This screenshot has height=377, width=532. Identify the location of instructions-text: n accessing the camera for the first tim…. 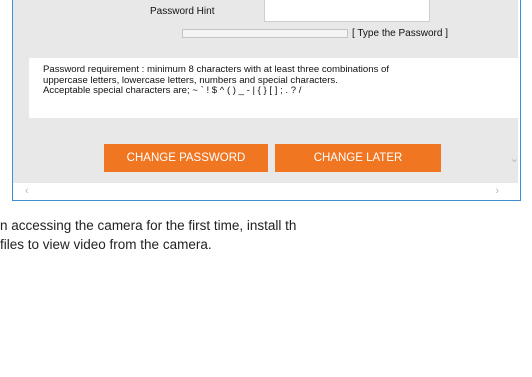
(266, 235).